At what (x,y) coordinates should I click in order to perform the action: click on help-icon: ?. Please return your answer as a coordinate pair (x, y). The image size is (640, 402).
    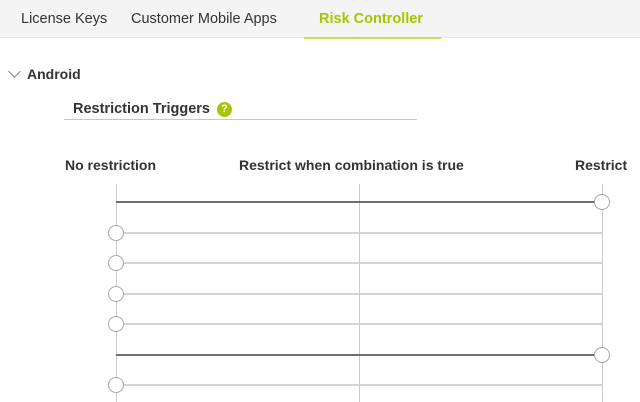
    Looking at the image, I should click on (224, 109).